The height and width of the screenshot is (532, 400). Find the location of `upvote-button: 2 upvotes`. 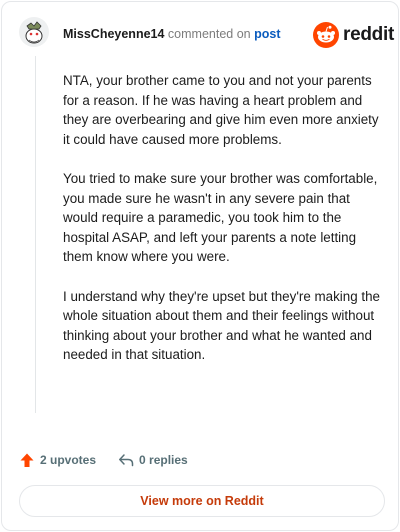

upvote-button: 2 upvotes is located at coordinates (57, 460).